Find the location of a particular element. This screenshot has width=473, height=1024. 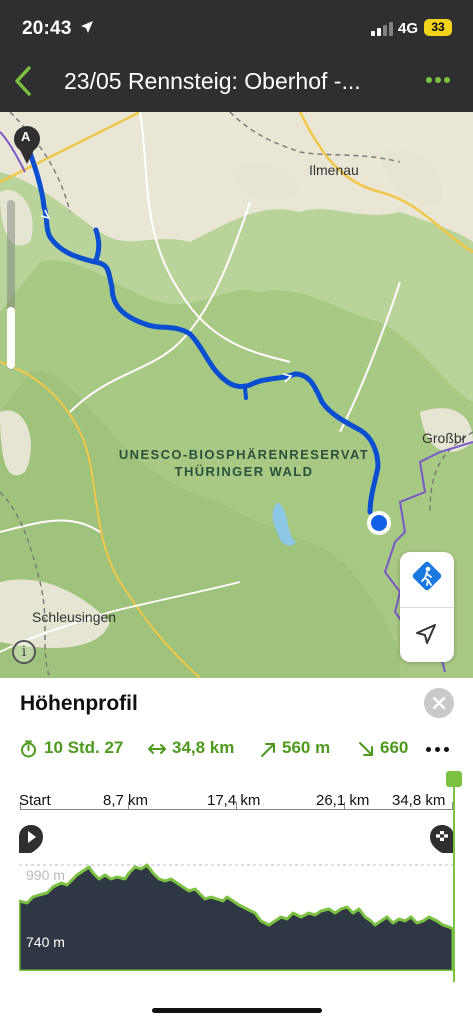

stopwatch-icon is located at coordinates (28, 749).